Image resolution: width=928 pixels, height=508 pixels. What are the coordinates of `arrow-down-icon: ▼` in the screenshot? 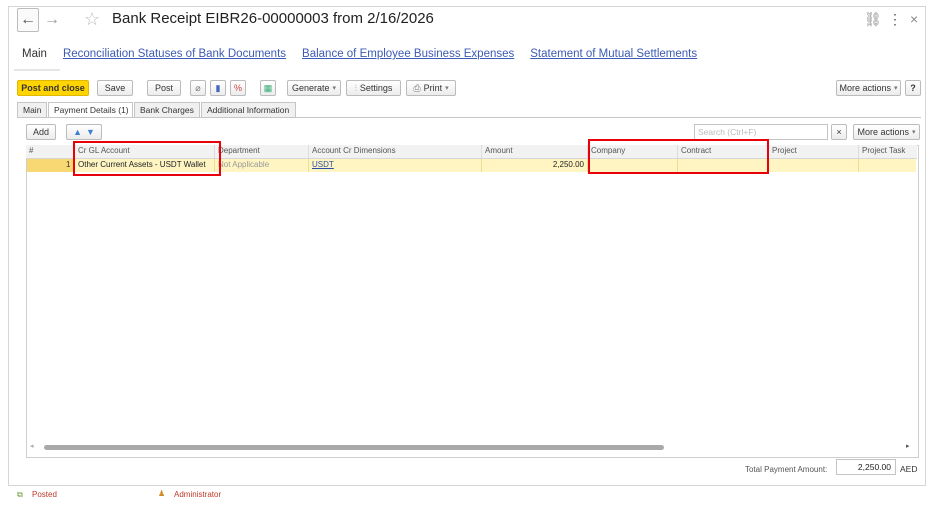 It's located at (90, 132).